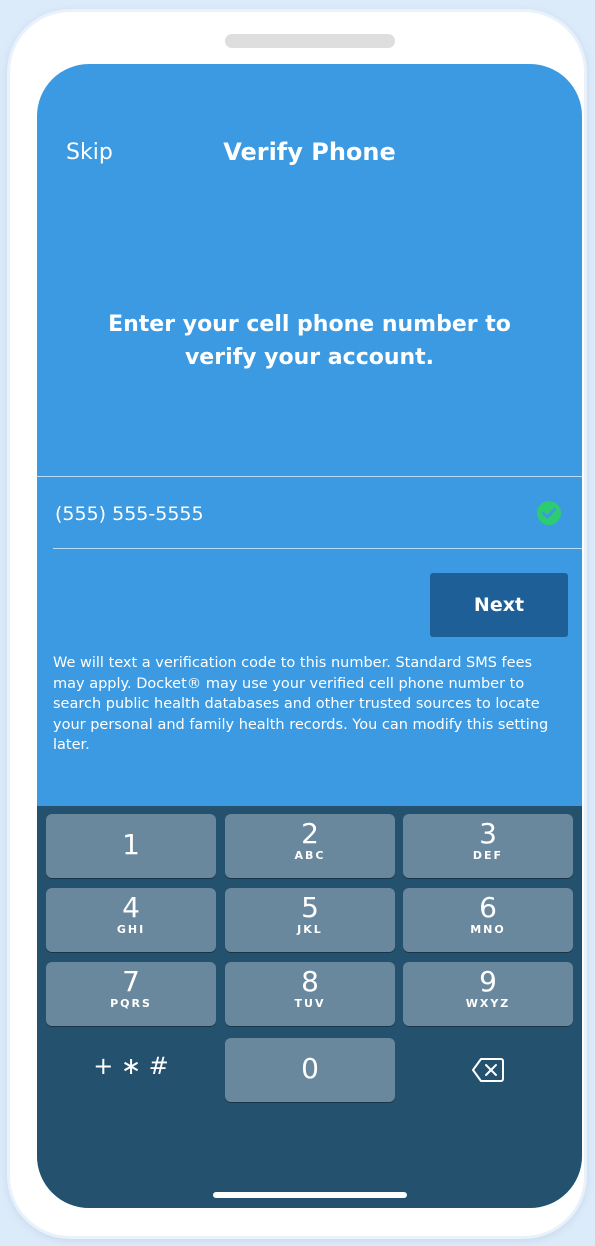  I want to click on check-circle-icon, so click(549, 513).